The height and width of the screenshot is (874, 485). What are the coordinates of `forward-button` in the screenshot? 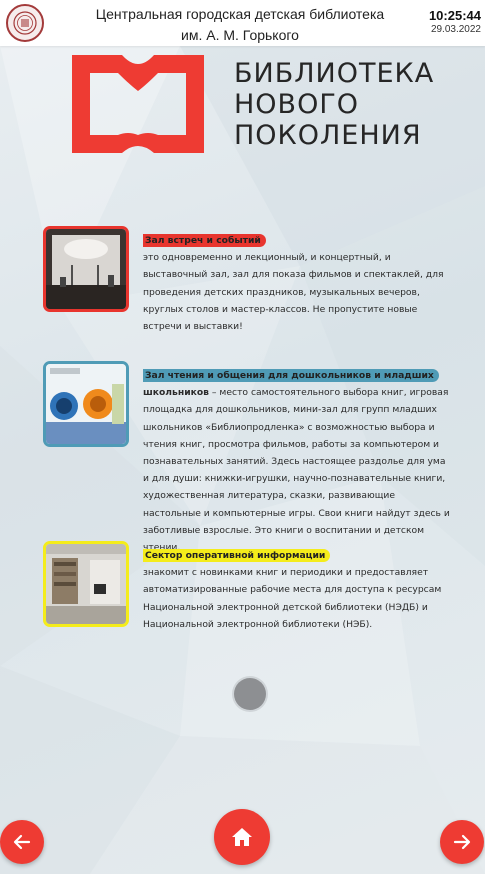 It's located at (462, 842).